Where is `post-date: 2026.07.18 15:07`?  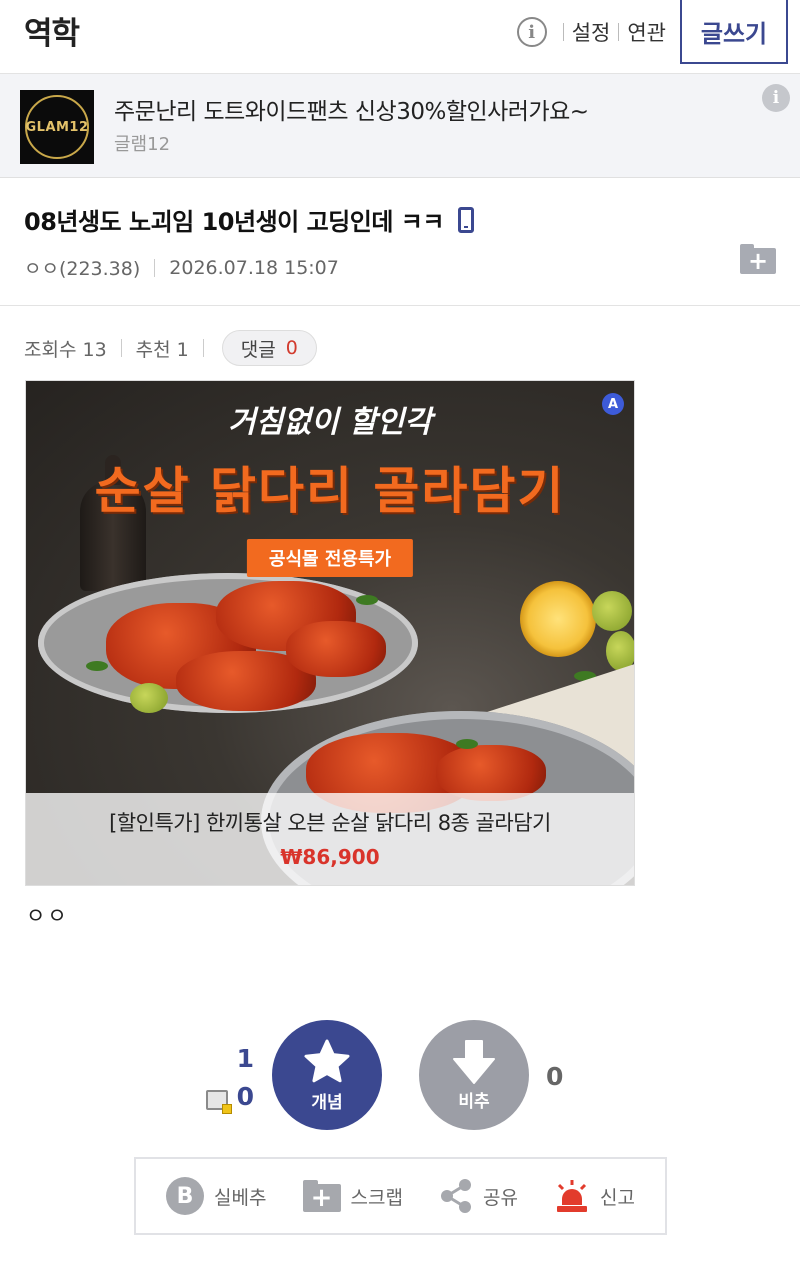 post-date: 2026.07.18 15:07 is located at coordinates (254, 267).